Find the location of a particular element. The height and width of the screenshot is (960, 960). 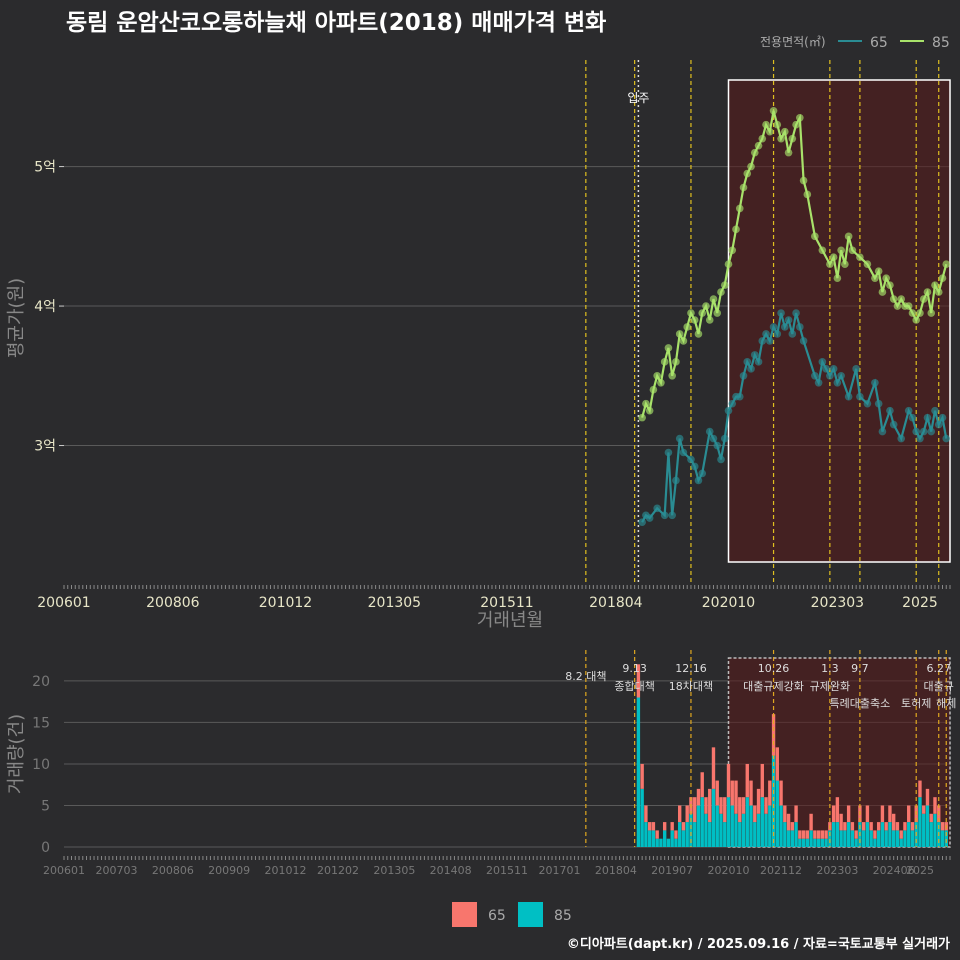

chart-title: 동림 운암산코오롱하늘채 아파트(2018) 매매가격 변화 is located at coordinates (336, 23).